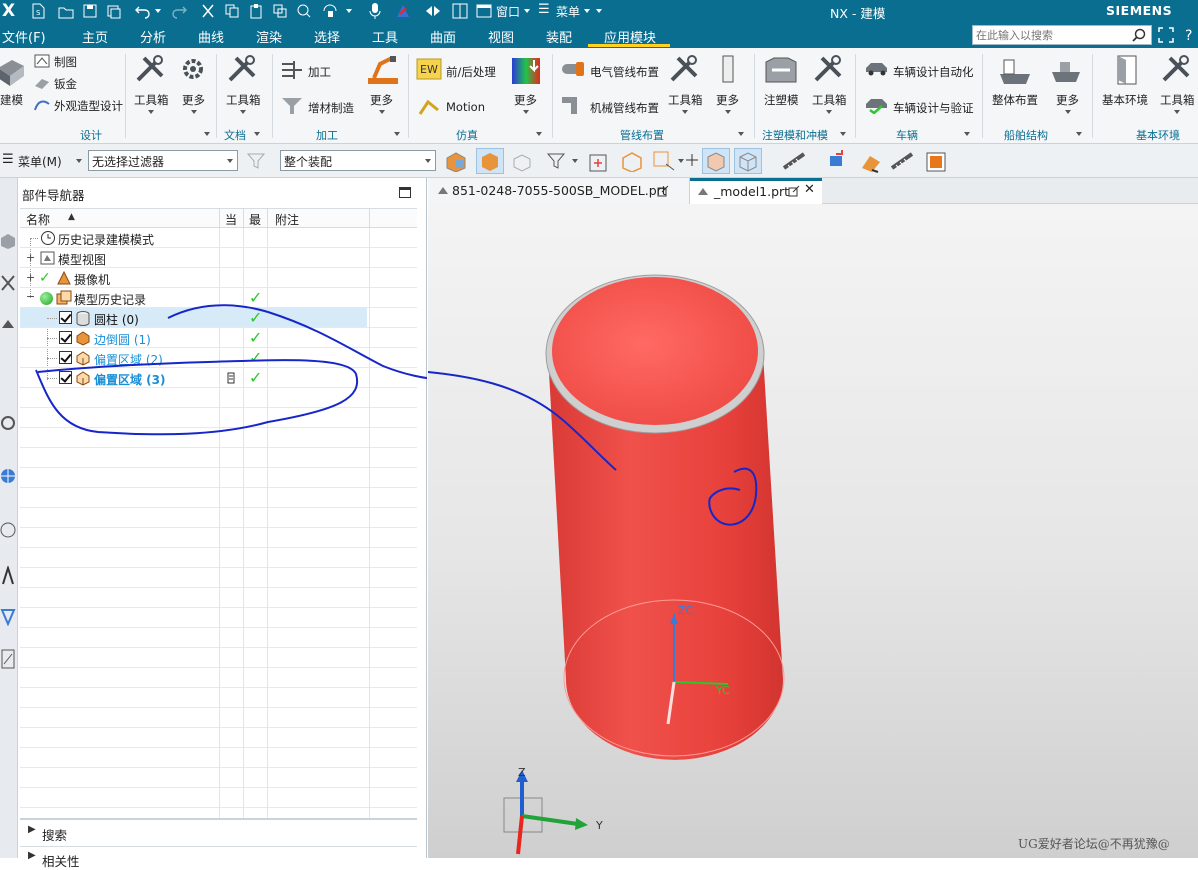 The height and width of the screenshot is (870, 1198). I want to click on tree-row-history-mode: 历史记录建模模式, so click(218, 238).